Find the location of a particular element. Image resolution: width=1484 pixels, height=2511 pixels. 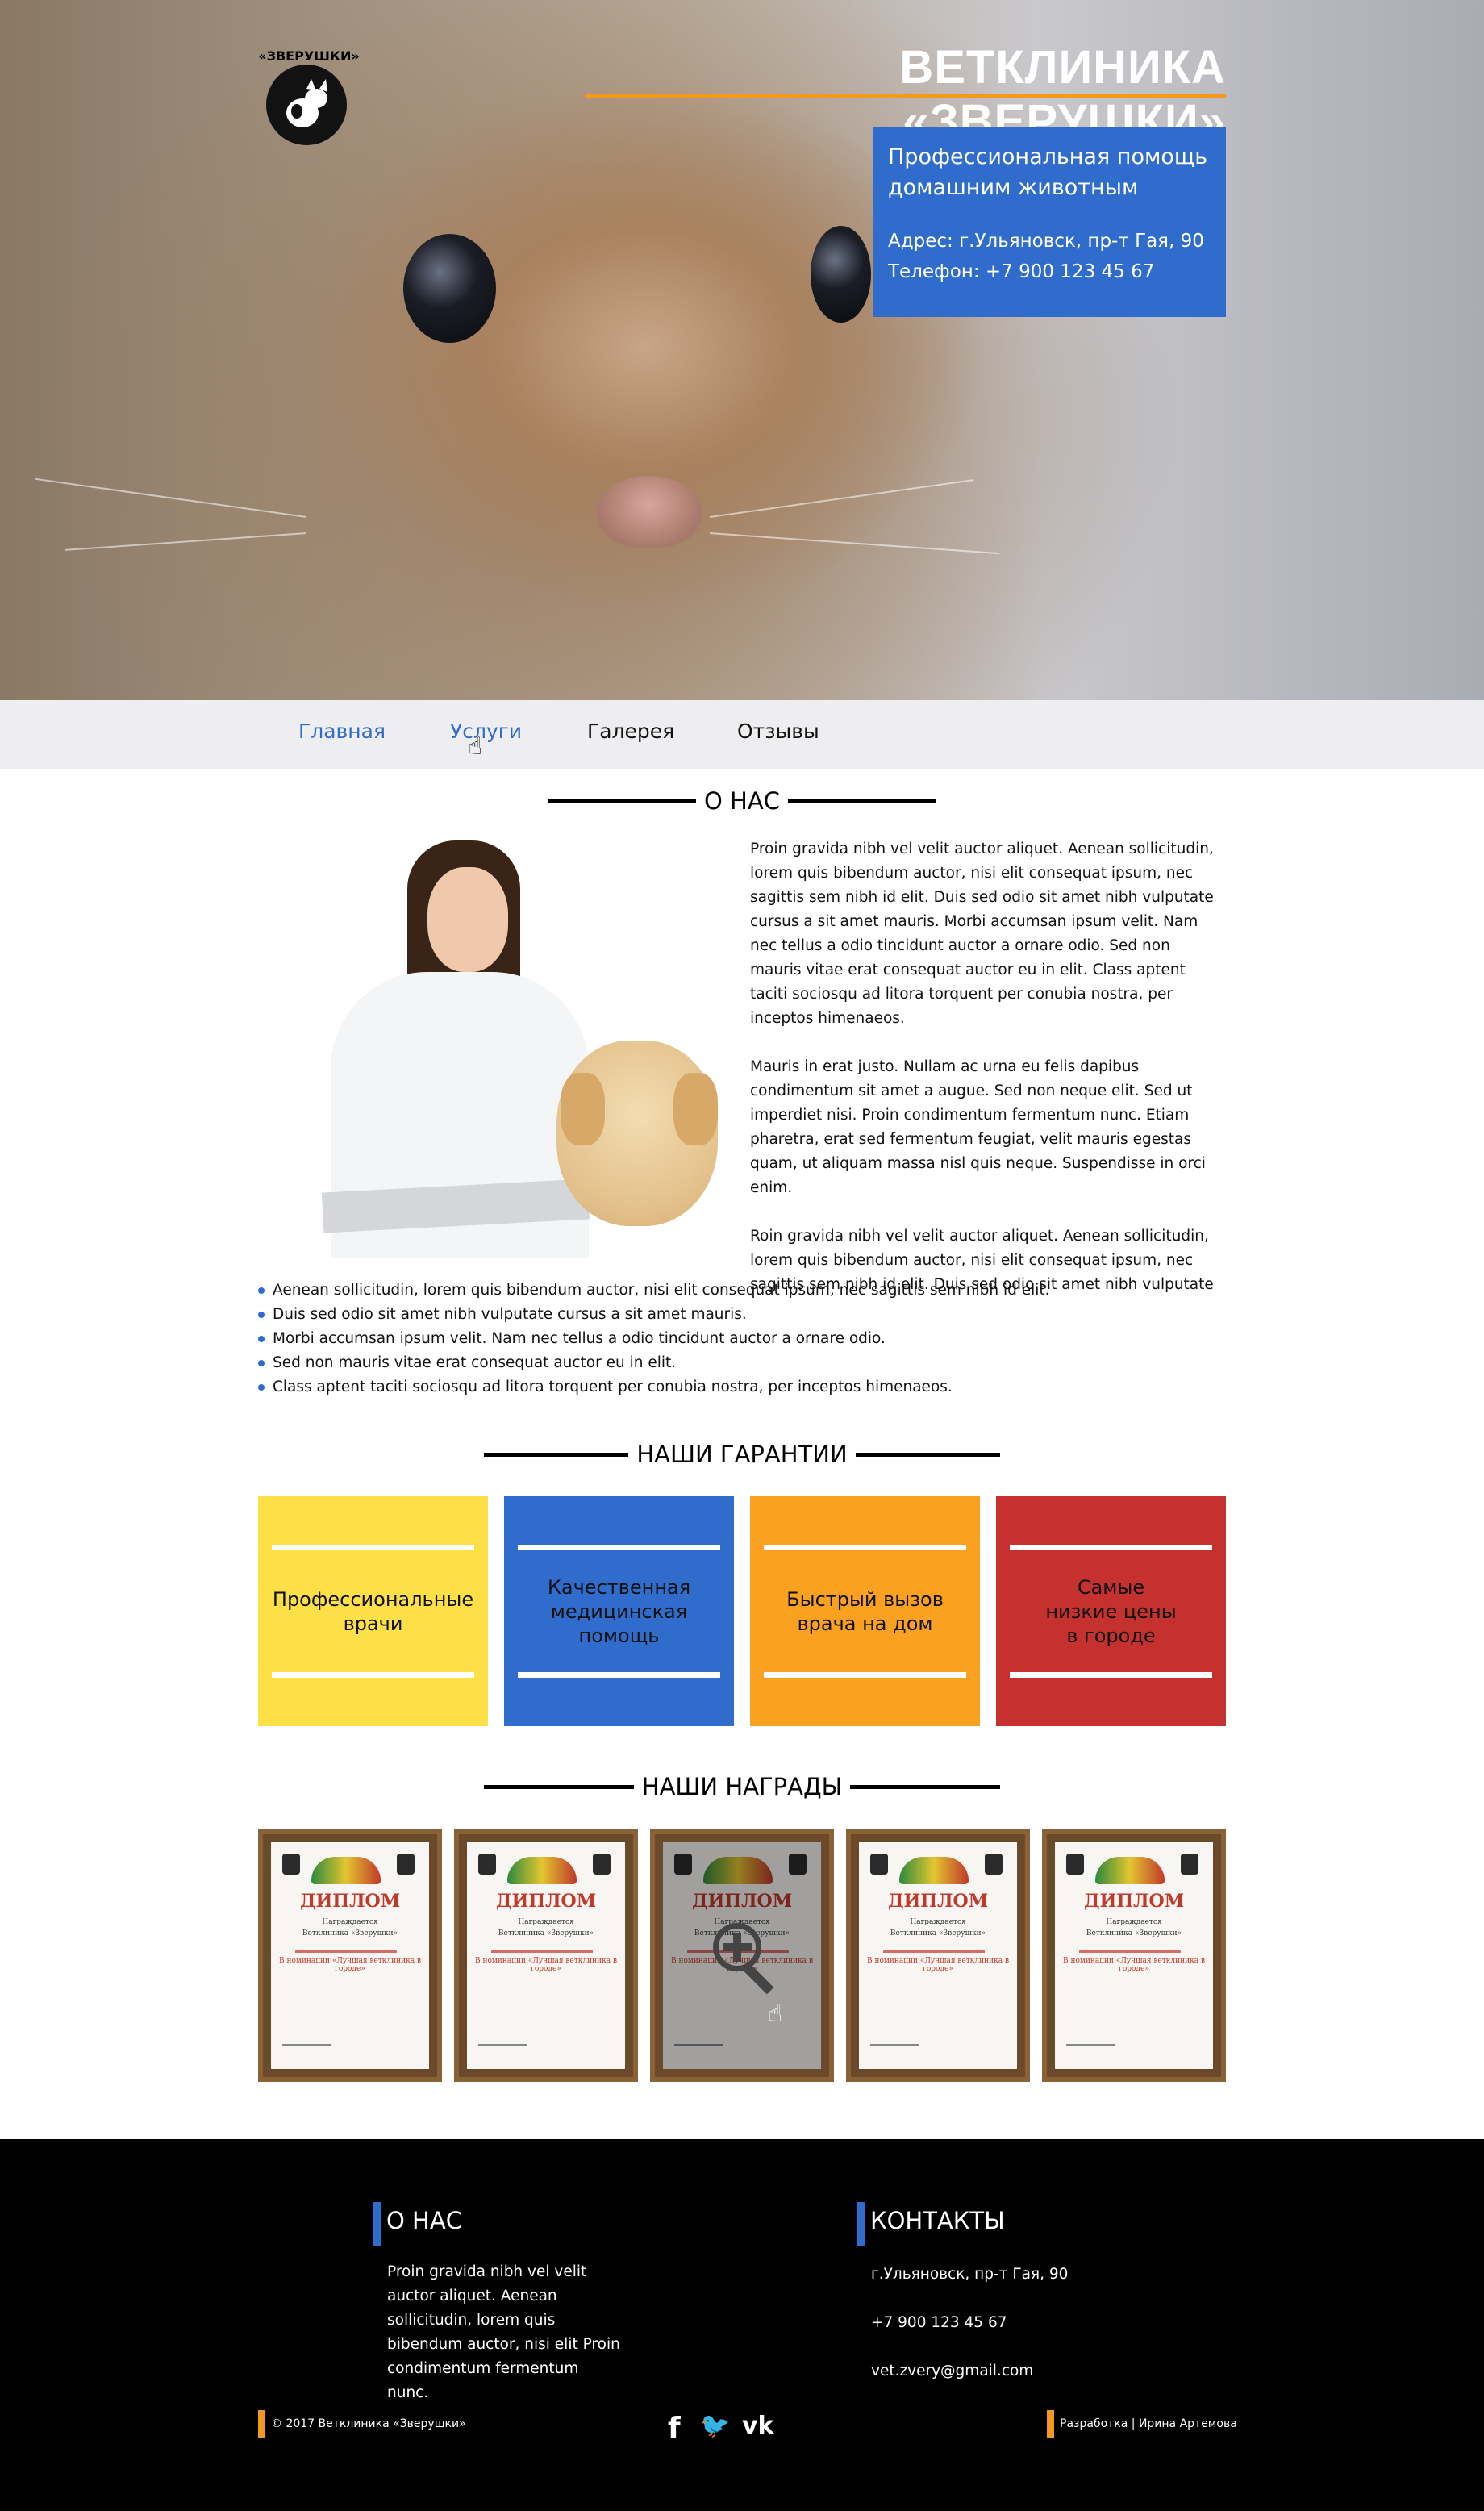

developer-credit: Разработка | Ирина Артемова is located at coordinates (1142, 2424).